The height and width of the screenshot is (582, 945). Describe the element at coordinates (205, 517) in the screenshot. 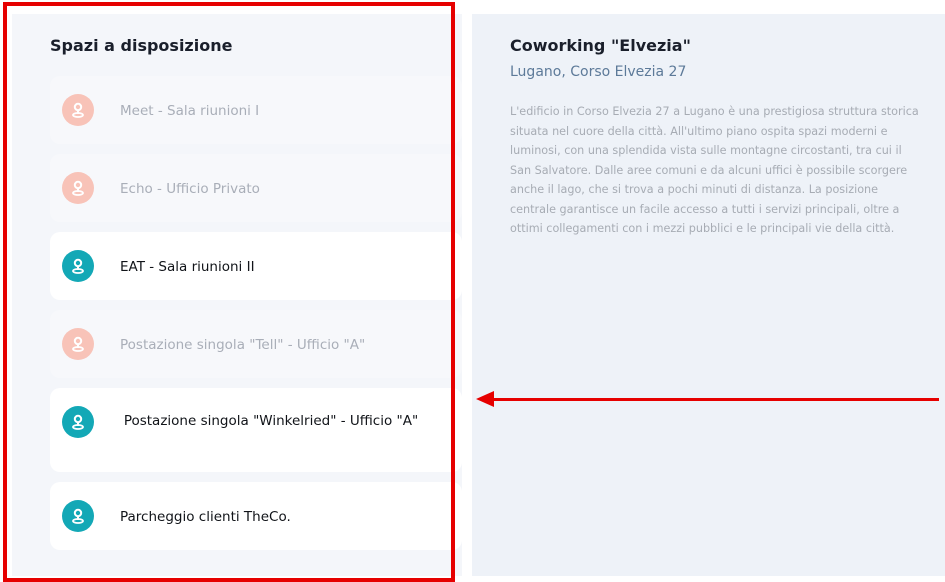

I see `space-label: Parcheggio clienti TheCo.` at that location.